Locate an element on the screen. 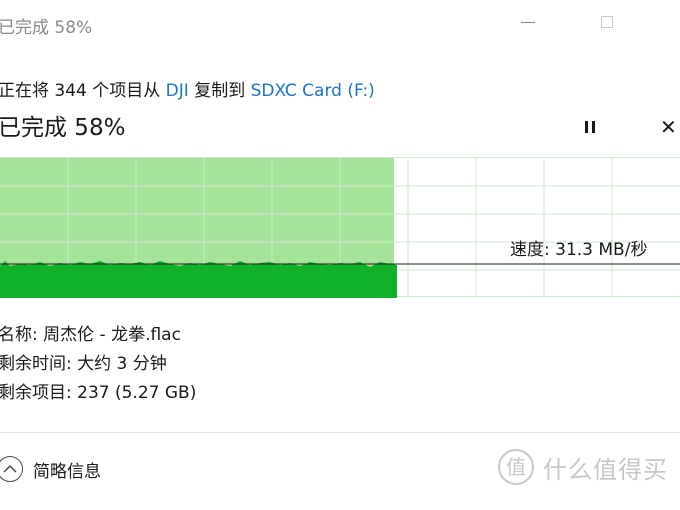 This screenshot has width=680, height=510. copy-description: 正在将 344 个项目从 DJI 复制到 SDXC Card (F:) is located at coordinates (187, 88).